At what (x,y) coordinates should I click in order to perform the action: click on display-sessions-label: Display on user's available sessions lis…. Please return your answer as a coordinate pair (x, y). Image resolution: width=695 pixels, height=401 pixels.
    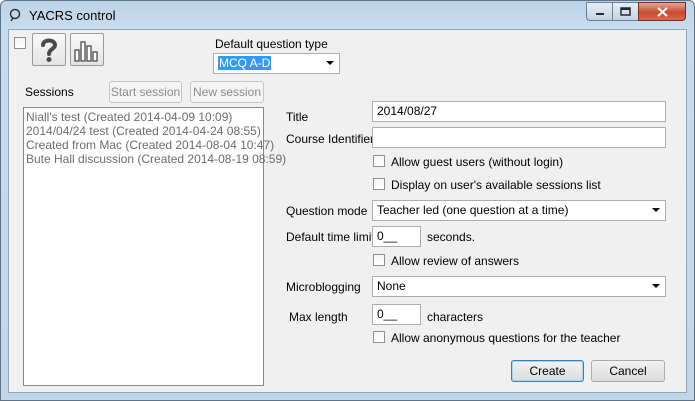
    Looking at the image, I should click on (496, 185).